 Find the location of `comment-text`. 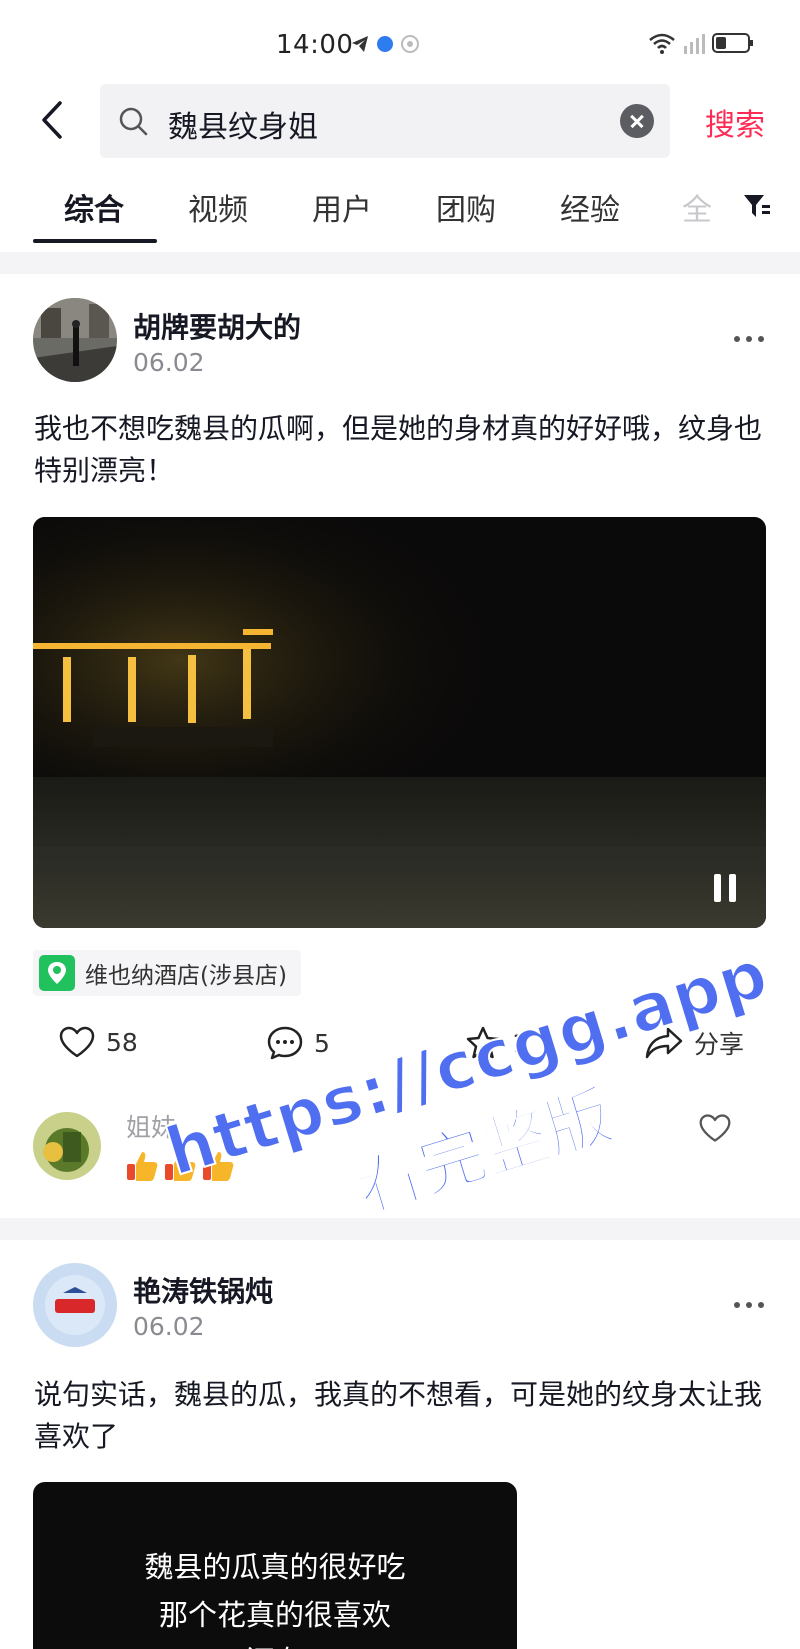

comment-text is located at coordinates (180, 1166).